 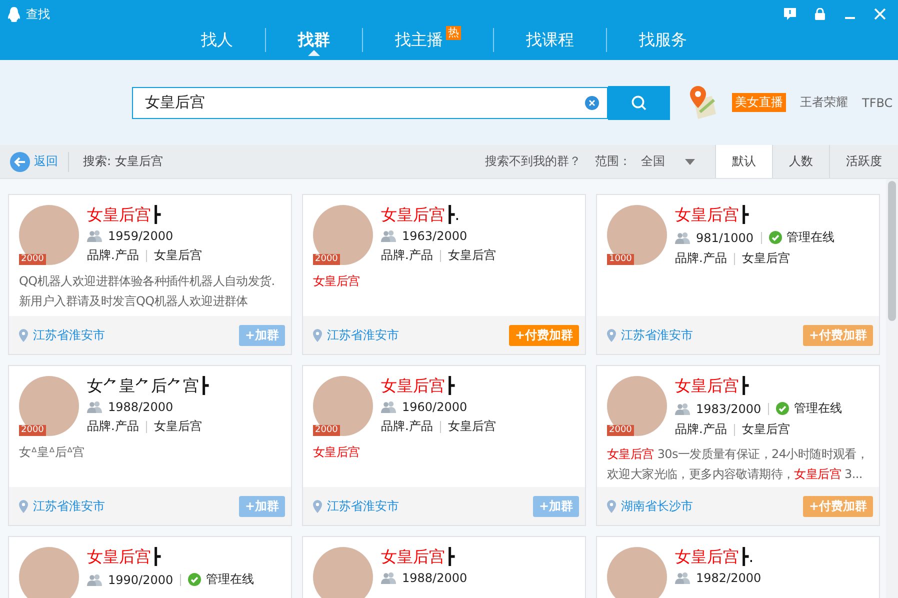 What do you see at coordinates (877, 103) in the screenshot?
I see `hot-search-tag: TFBC` at bounding box center [877, 103].